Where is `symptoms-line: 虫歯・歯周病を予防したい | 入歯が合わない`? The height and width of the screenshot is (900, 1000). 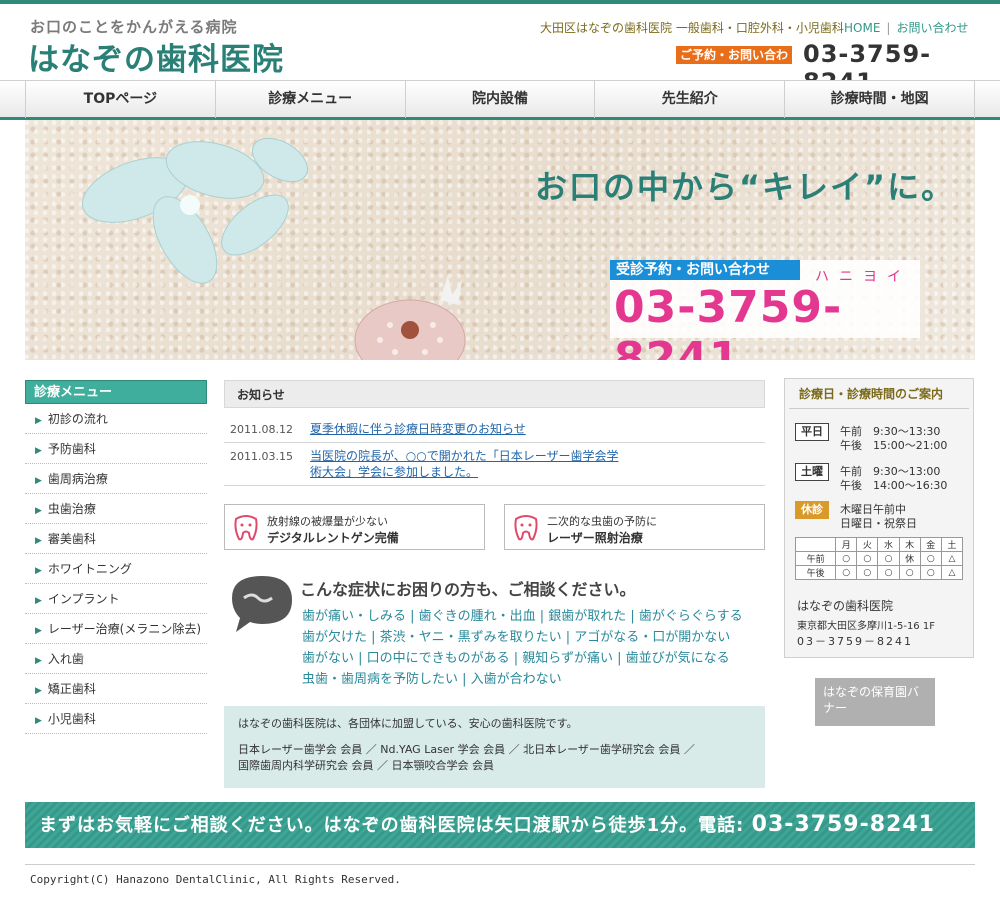
symptoms-line: 虫歯・歯周病を予防したい | 入歯が合わない is located at coordinates (432, 679).